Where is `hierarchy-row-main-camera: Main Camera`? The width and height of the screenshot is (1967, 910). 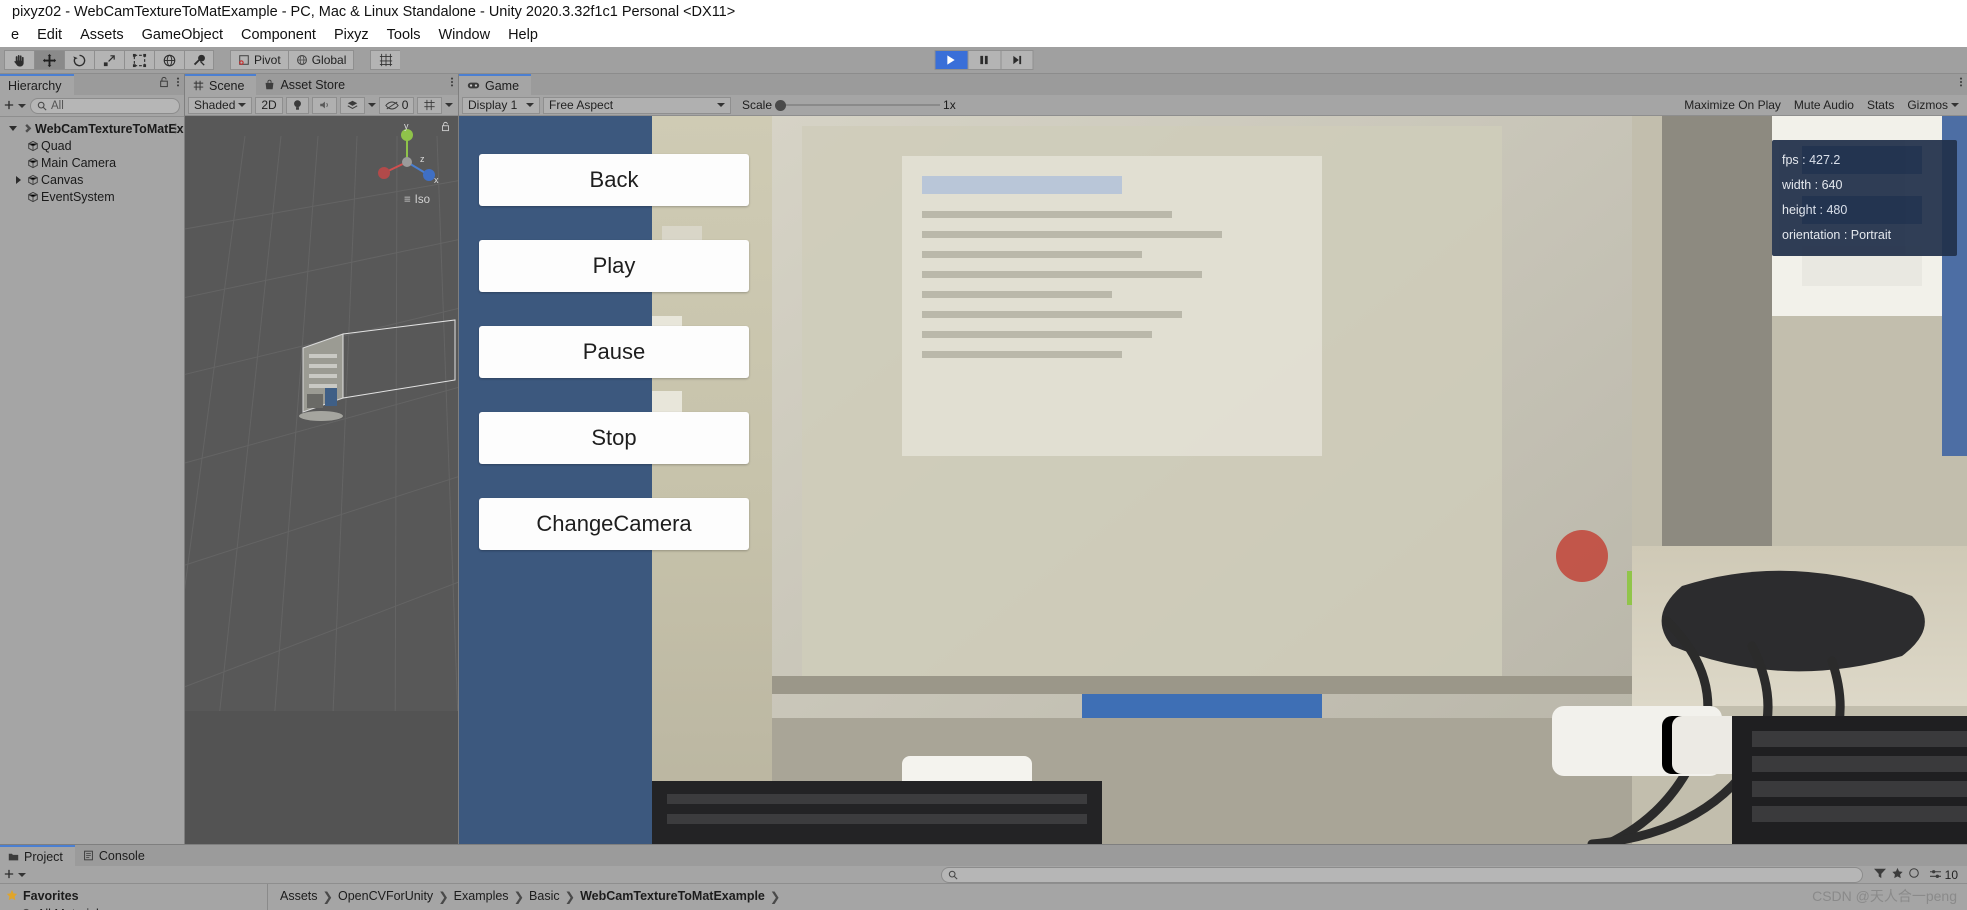
hierarchy-row-main-camera: Main Camera is located at coordinates (92, 162).